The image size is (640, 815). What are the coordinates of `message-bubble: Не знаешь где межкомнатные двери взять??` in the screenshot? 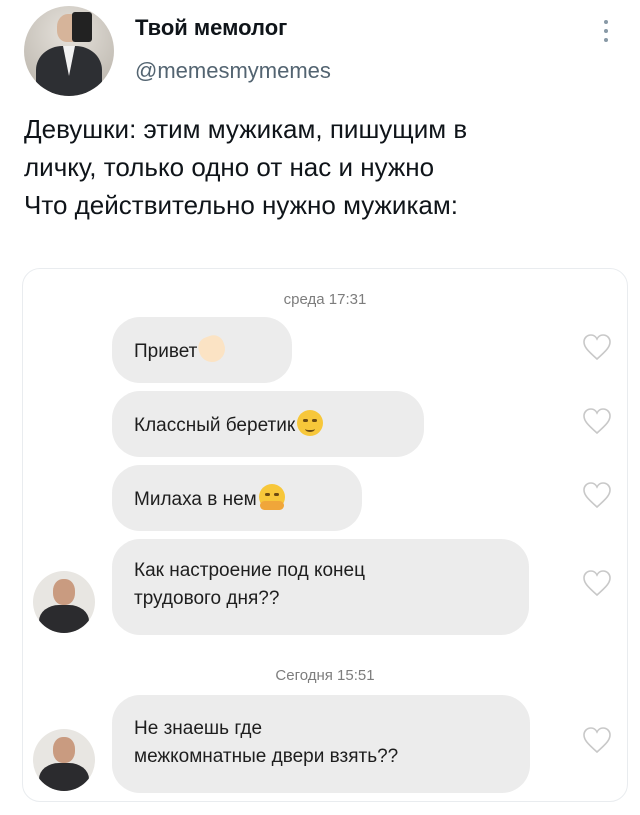 It's located at (321, 744).